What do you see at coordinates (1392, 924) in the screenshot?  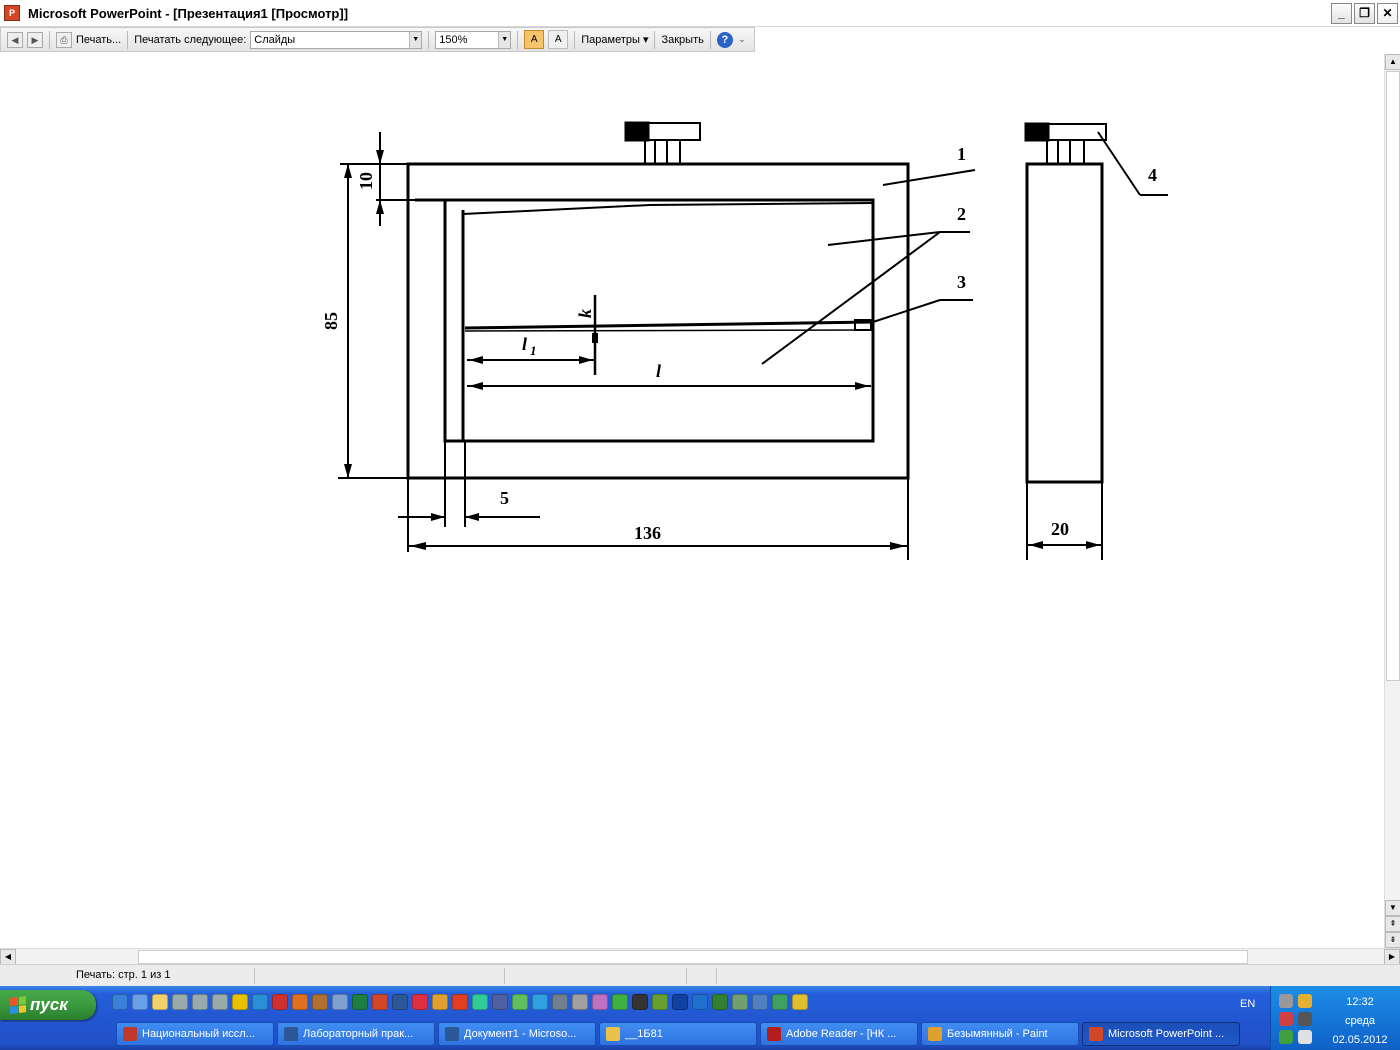 I see `previous-slide-icon: ⇞` at bounding box center [1392, 924].